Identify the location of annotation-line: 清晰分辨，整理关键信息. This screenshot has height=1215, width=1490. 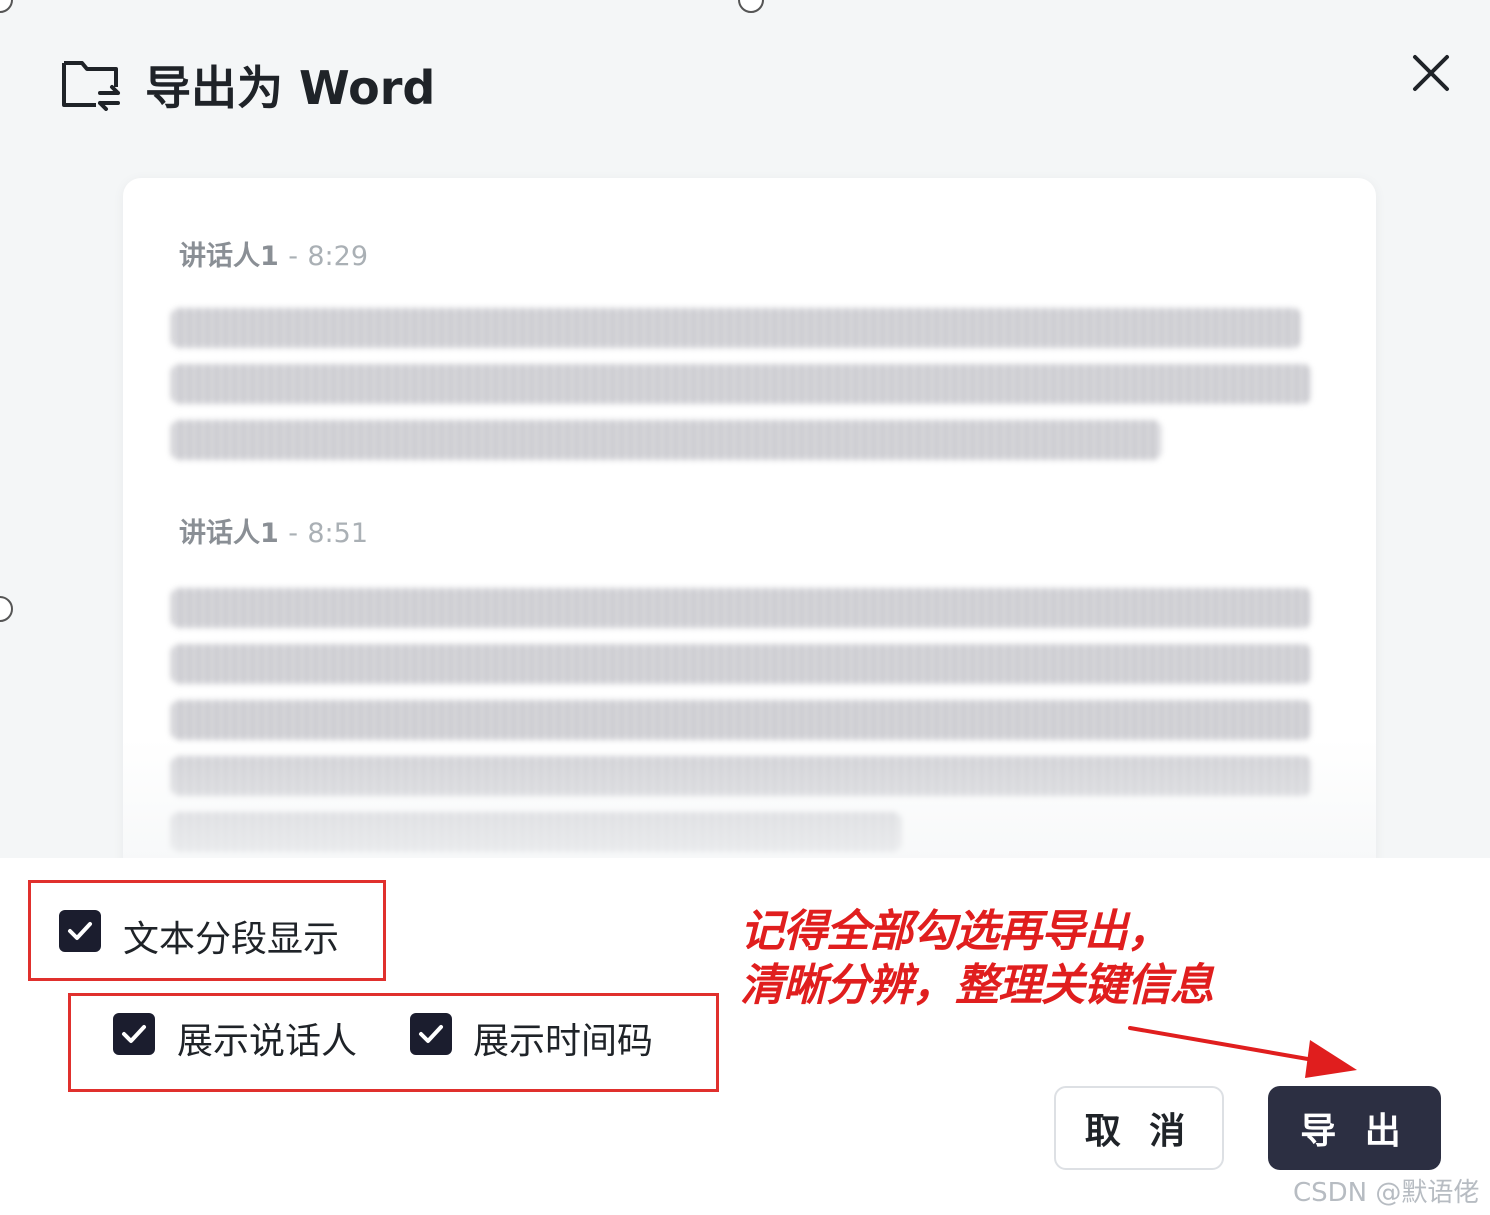
(977, 985).